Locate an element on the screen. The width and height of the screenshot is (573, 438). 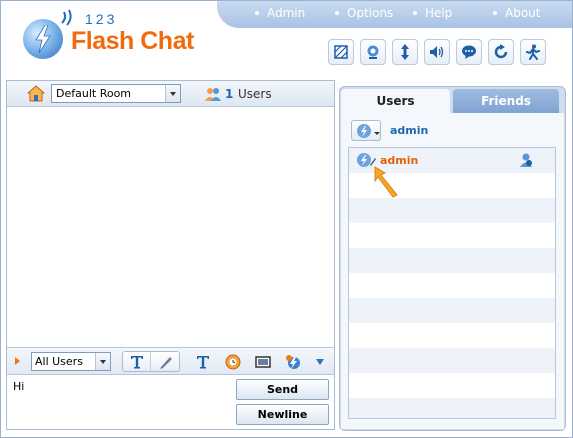
draw-mode-button is located at coordinates (166, 361).